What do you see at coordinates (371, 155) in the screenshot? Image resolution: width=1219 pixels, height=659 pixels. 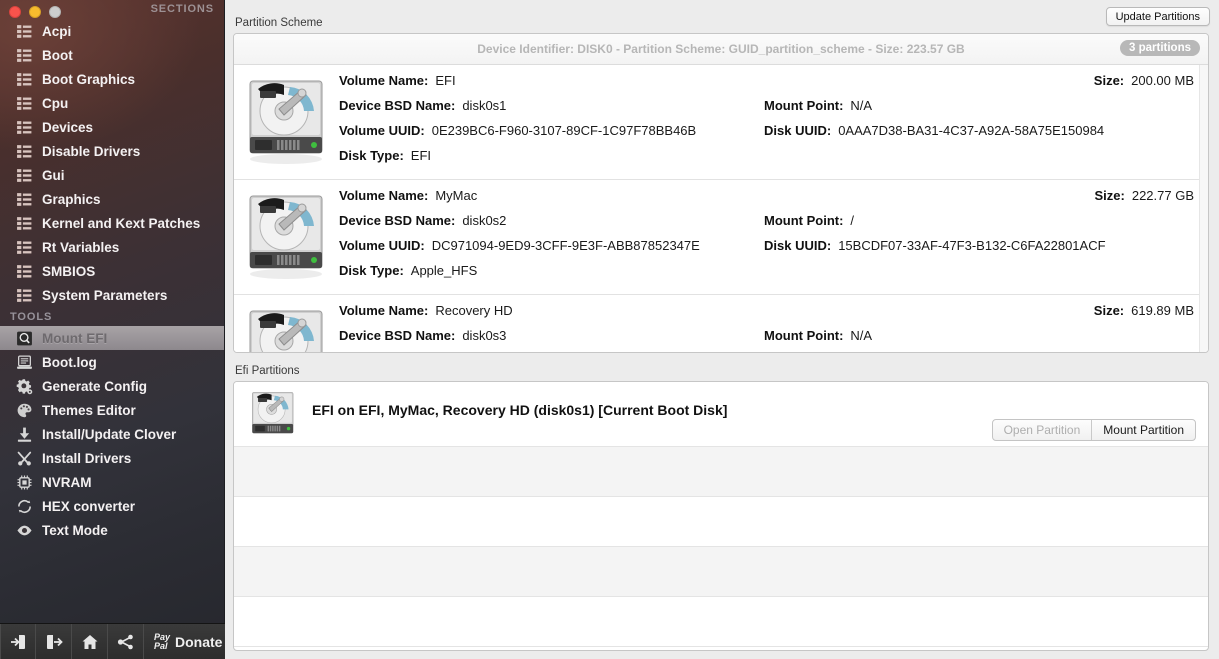 I see `disk-type-key: Disk Type:` at bounding box center [371, 155].